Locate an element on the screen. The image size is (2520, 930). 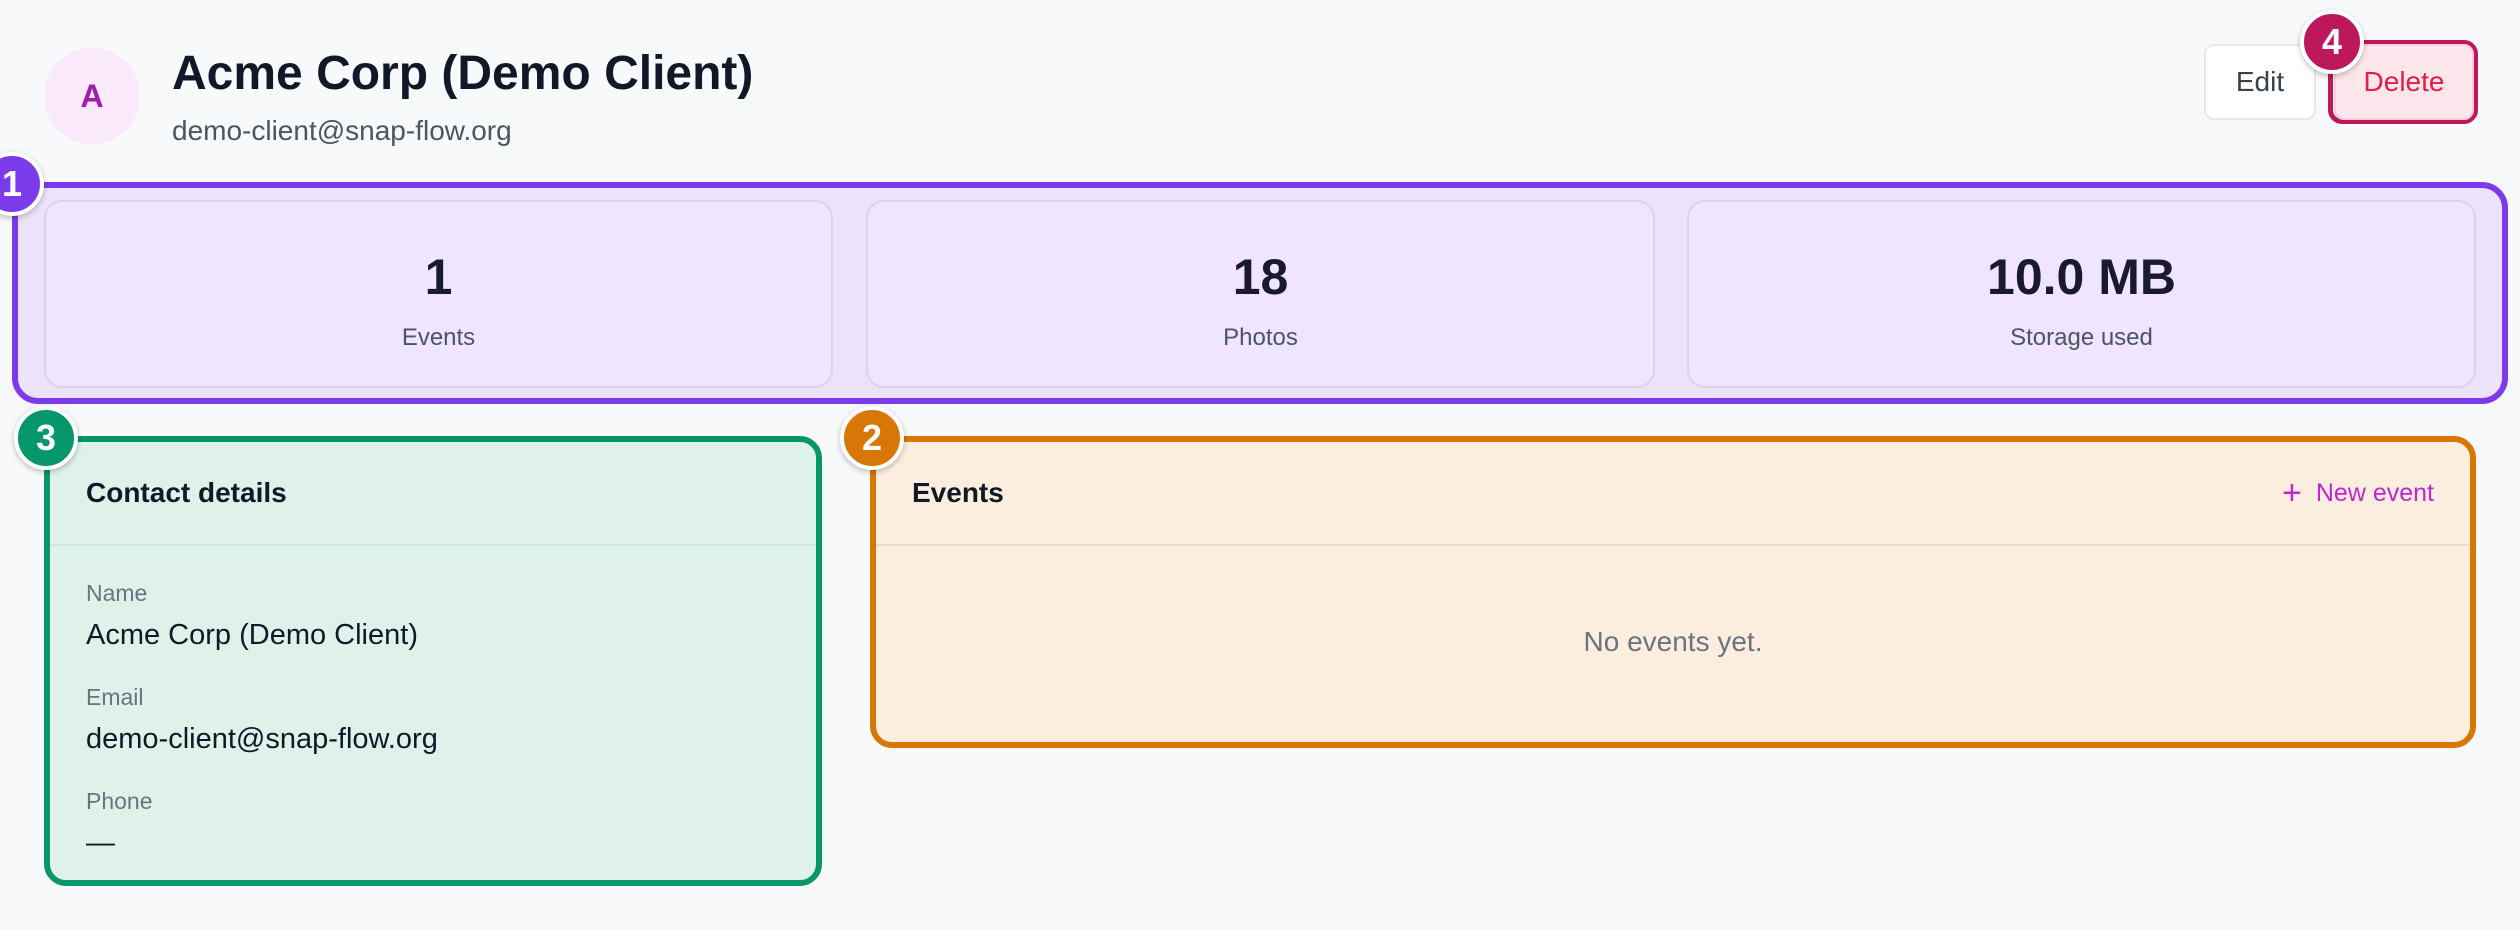
events-header: Events + New event is located at coordinates (1673, 494).